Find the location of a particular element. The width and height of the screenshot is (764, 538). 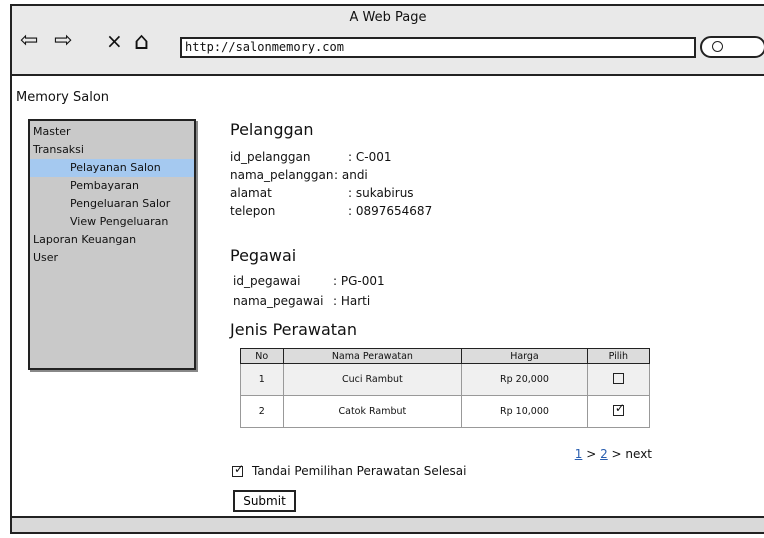

status-bar is located at coordinates (388, 524).